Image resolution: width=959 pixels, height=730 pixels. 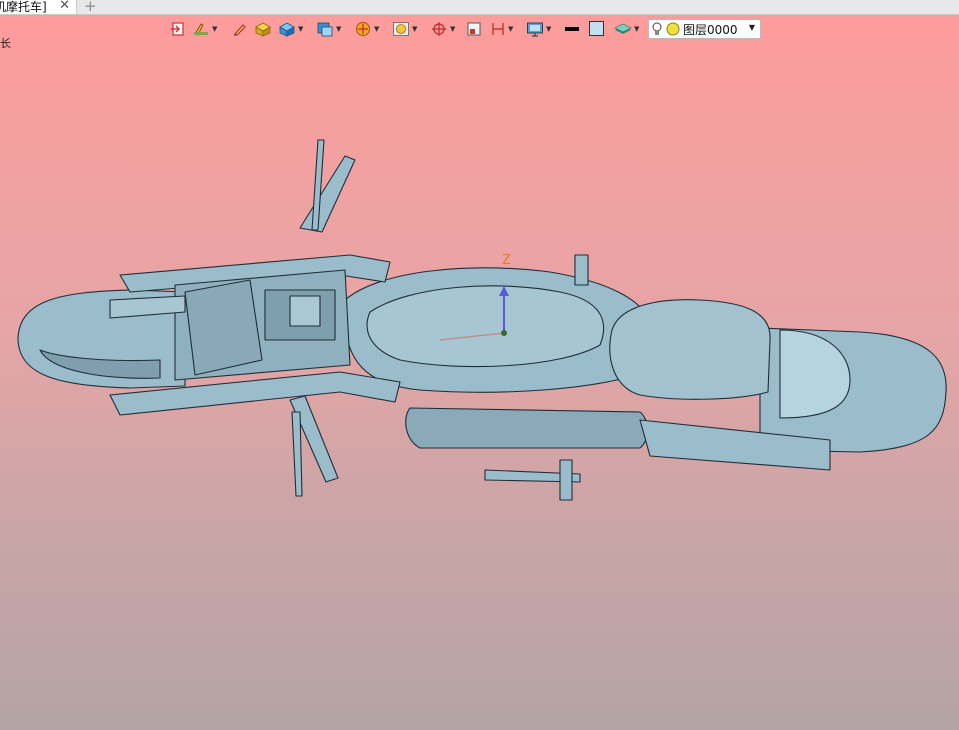 I want to click on seat, so click(x=690, y=349).